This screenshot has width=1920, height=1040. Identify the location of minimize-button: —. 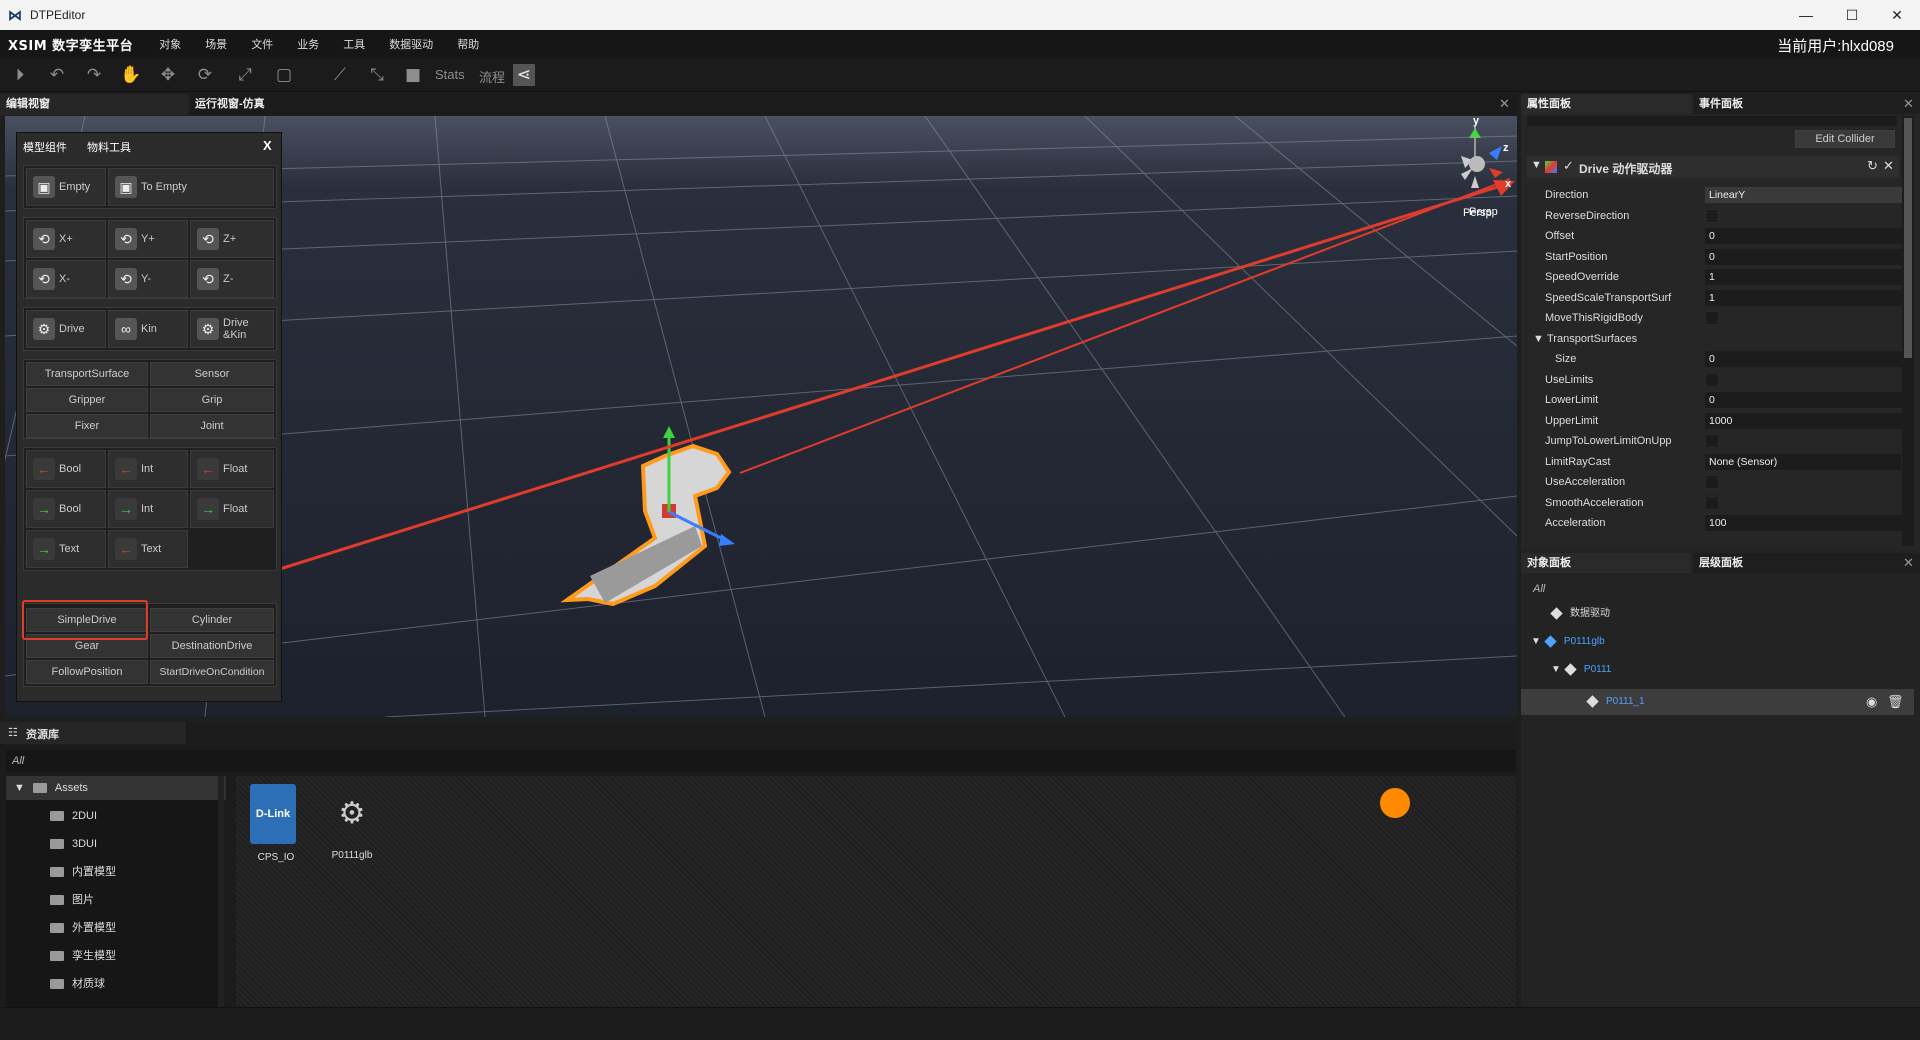
(1806, 15).